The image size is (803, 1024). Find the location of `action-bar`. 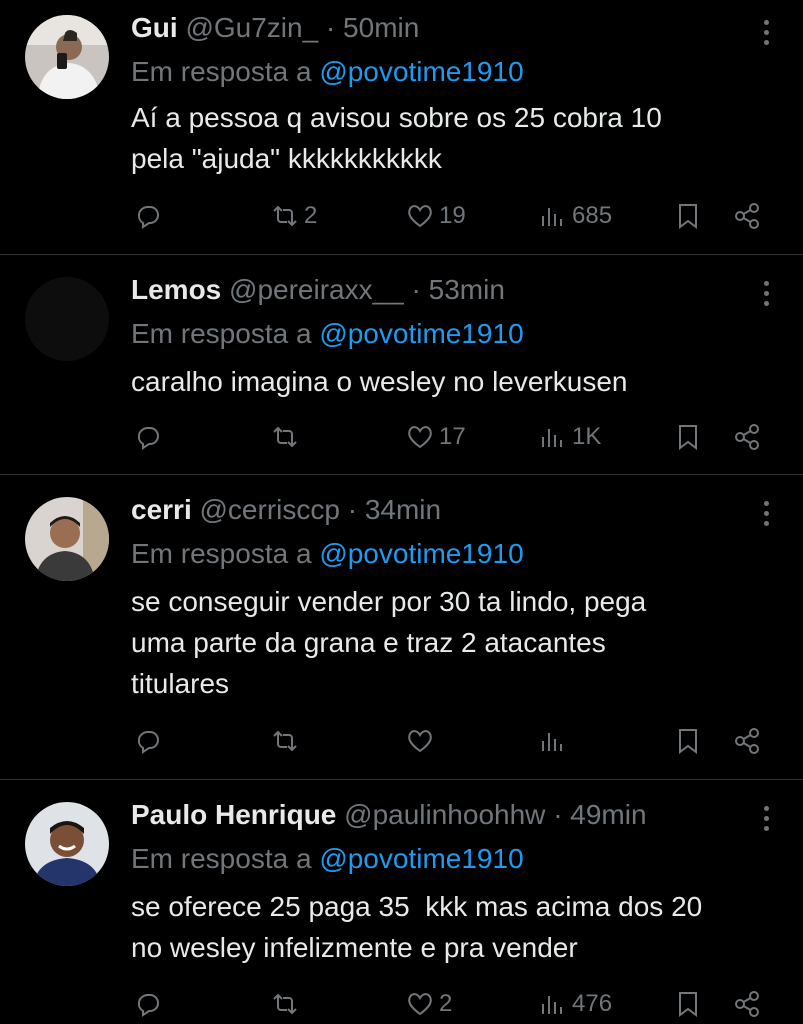

action-bar is located at coordinates (401, 741).